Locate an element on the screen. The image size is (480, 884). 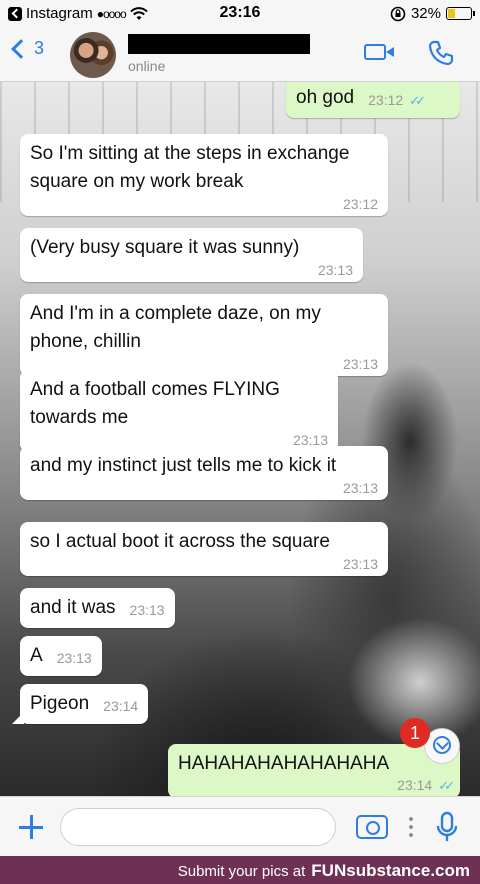
microphone-icon is located at coordinates (447, 827).